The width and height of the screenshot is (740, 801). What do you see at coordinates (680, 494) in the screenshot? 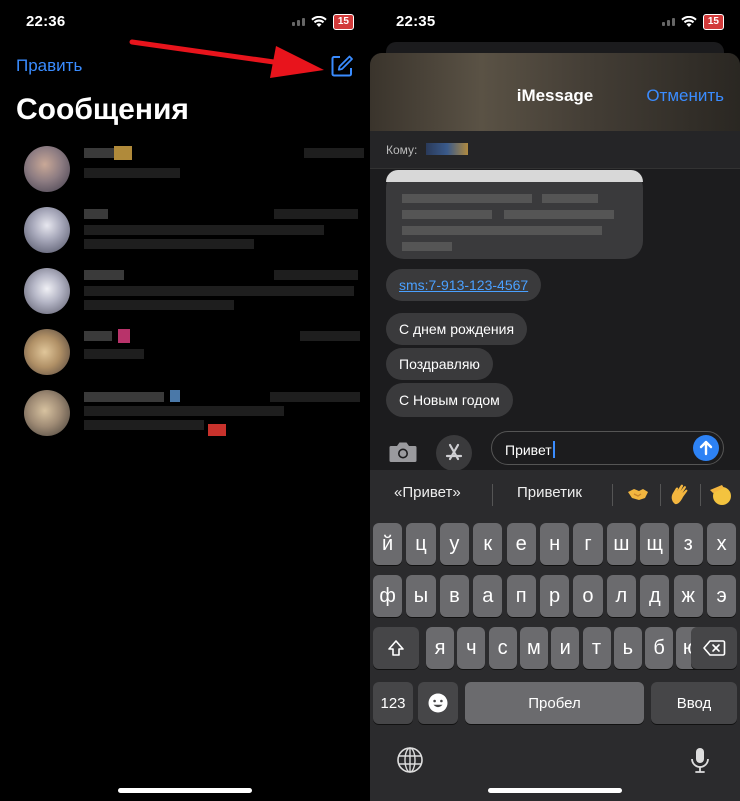
I see `waving-hand-emoji-icon` at bounding box center [680, 494].